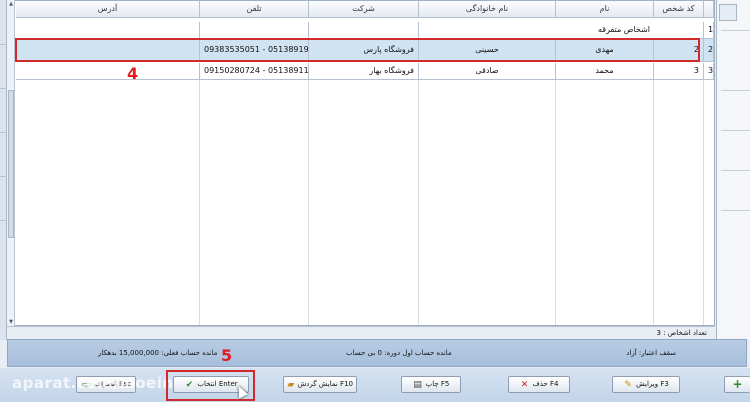  Describe the element at coordinates (227, 355) in the screenshot. I see `step-5-annotation: 5` at that location.